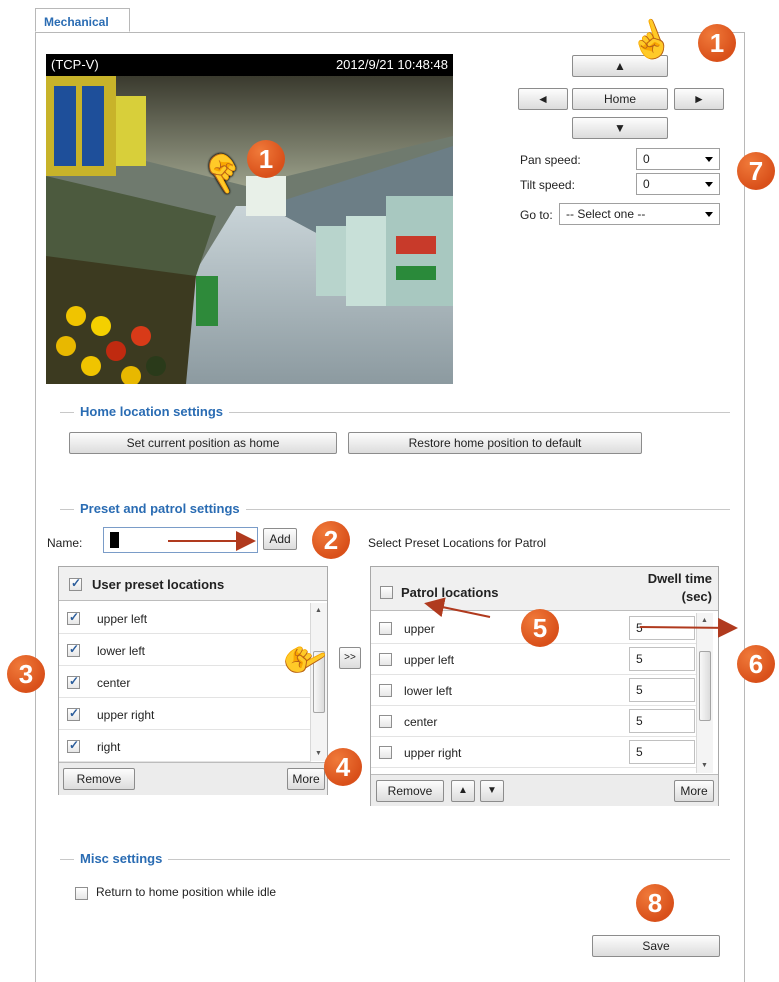  I want to click on add-to-patrol-button: >>, so click(350, 658).